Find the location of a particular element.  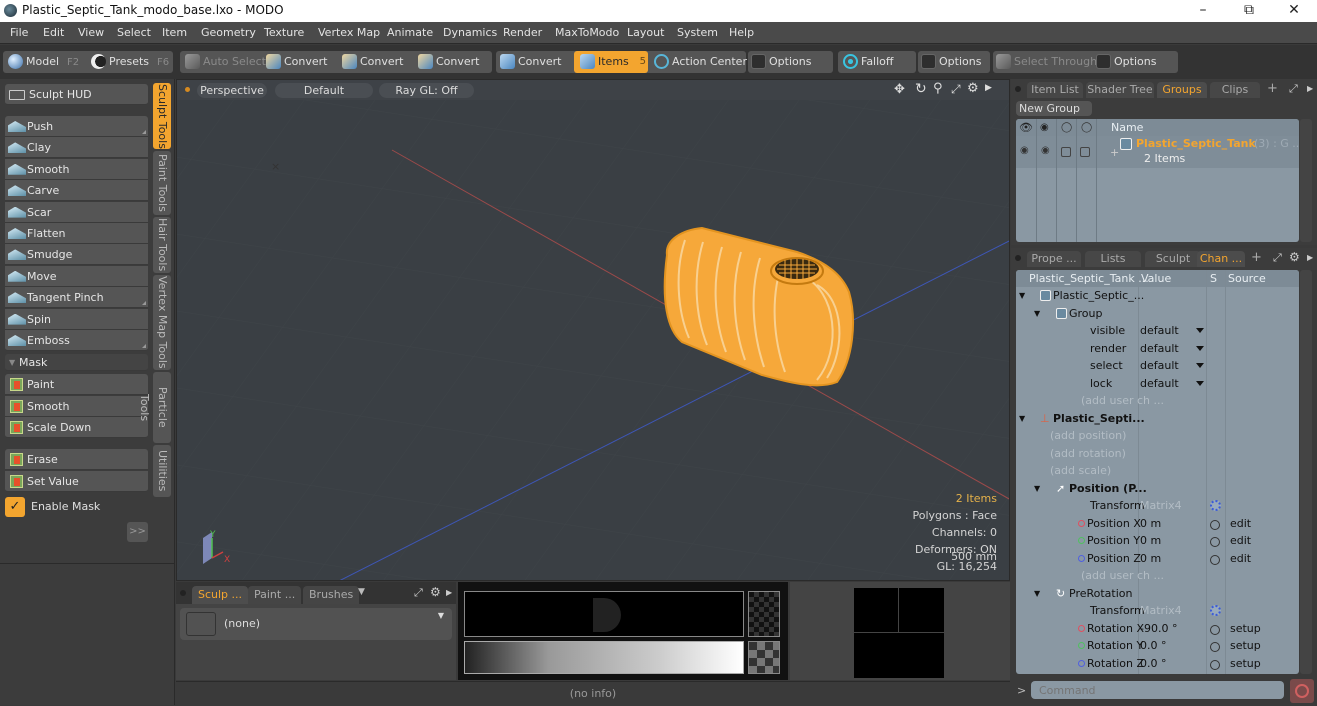

channel-row: ▼ Group is located at coordinates (1157, 314).